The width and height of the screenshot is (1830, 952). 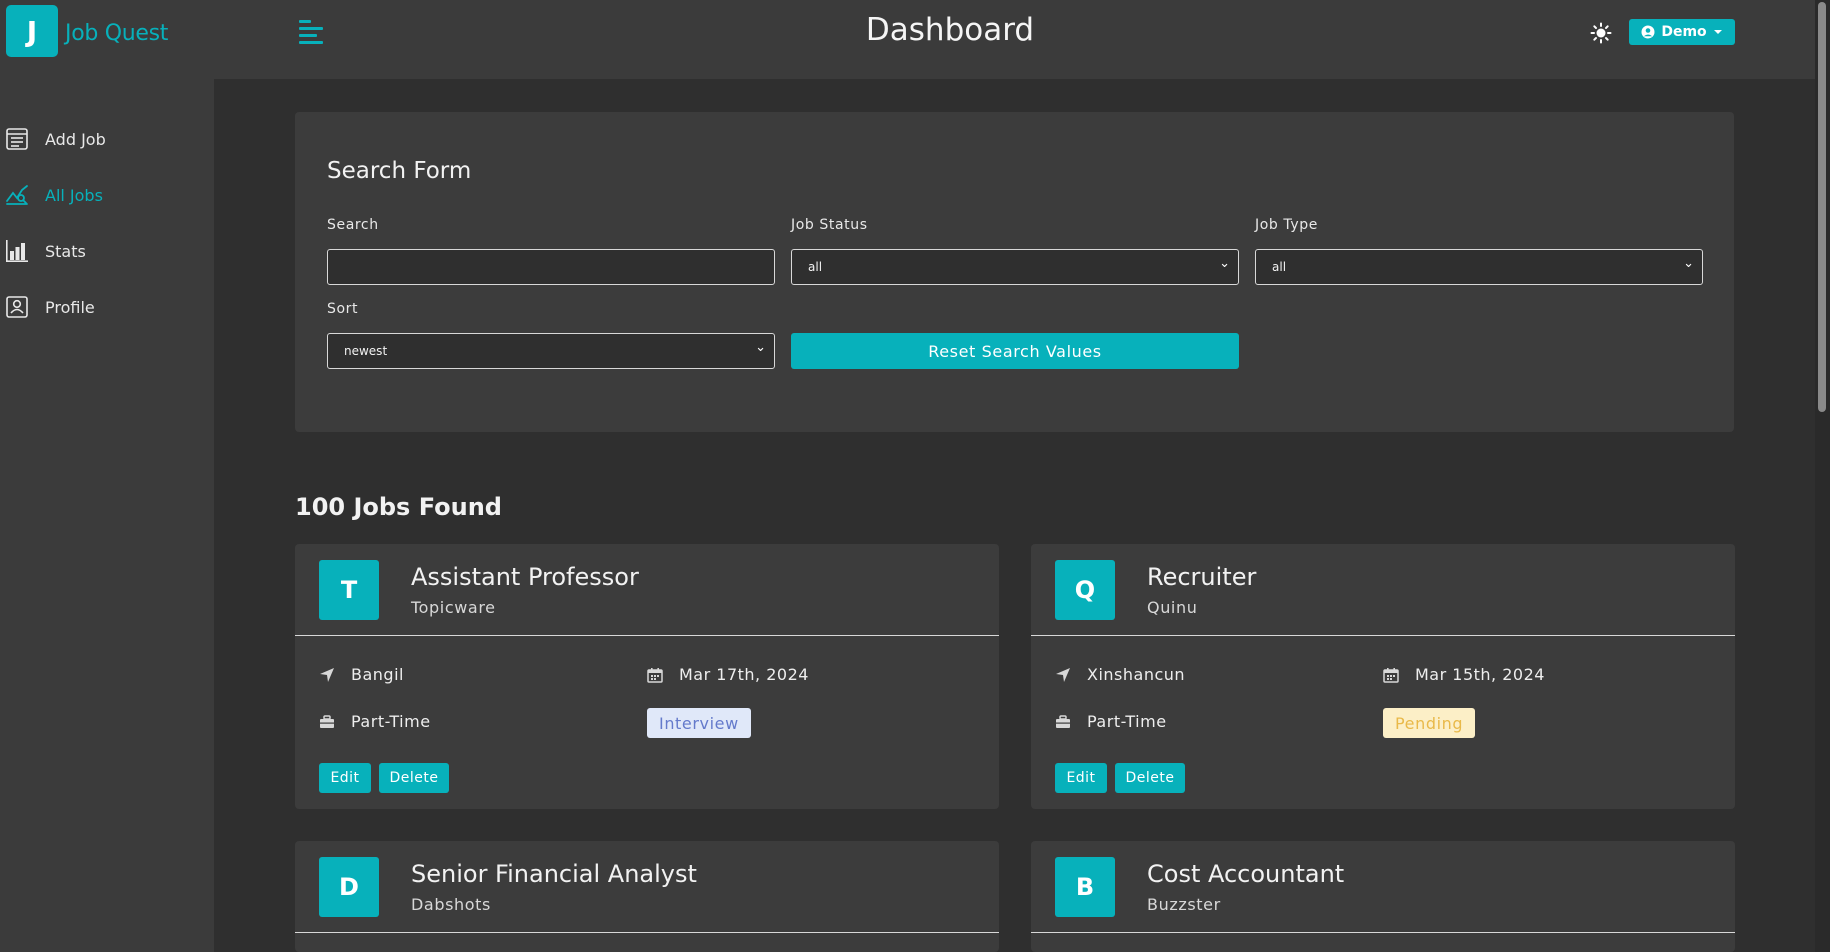 What do you see at coordinates (1429, 723) in the screenshot?
I see `status-badge: Pending` at bounding box center [1429, 723].